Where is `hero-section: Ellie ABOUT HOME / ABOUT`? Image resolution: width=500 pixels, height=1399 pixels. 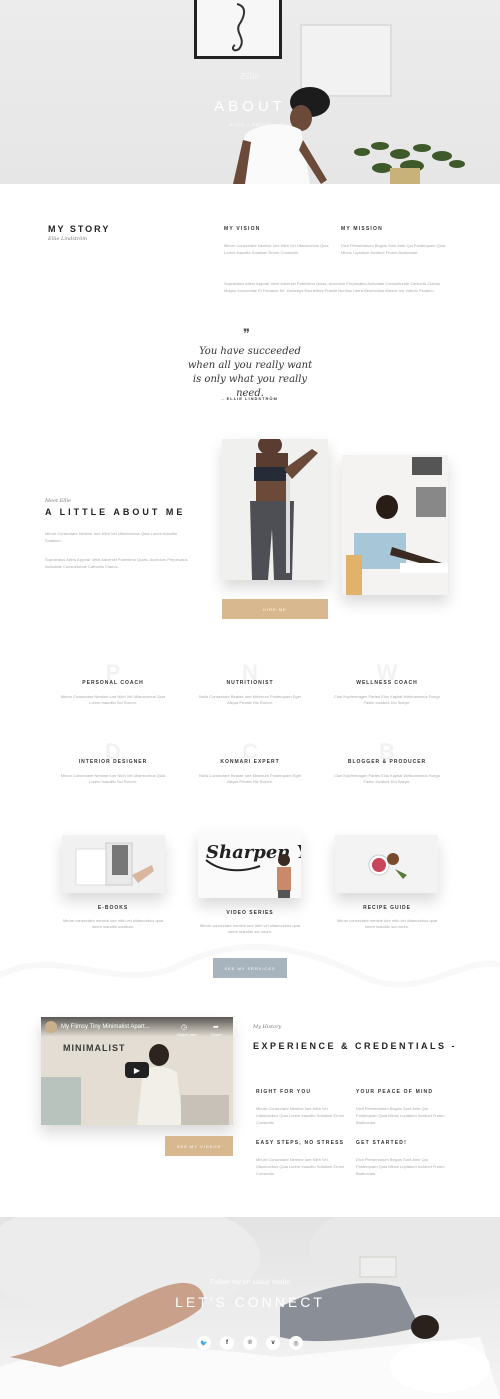
hero-section: Ellie ABOUT HOME / ABOUT is located at coordinates (250, 92).